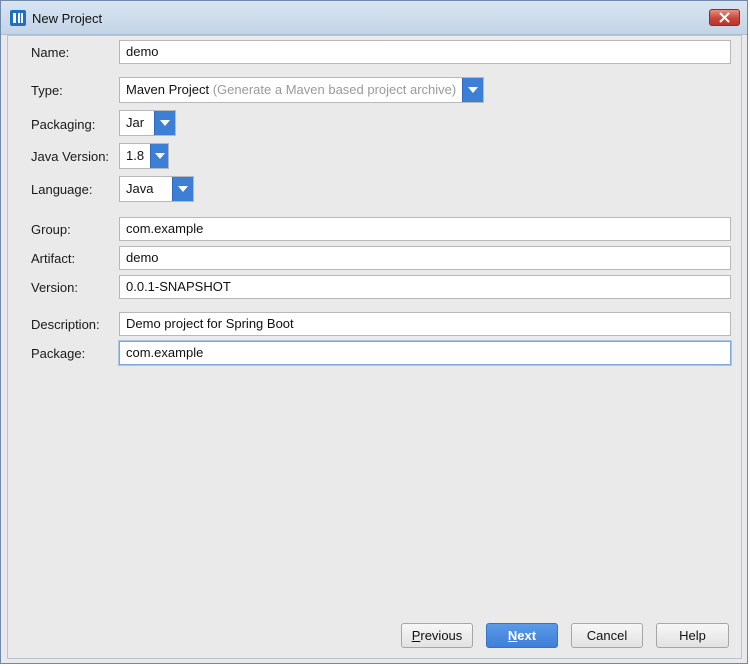 This screenshot has height=666, width=750. What do you see at coordinates (147, 123) in the screenshot?
I see `packaging-select: Jar` at bounding box center [147, 123].